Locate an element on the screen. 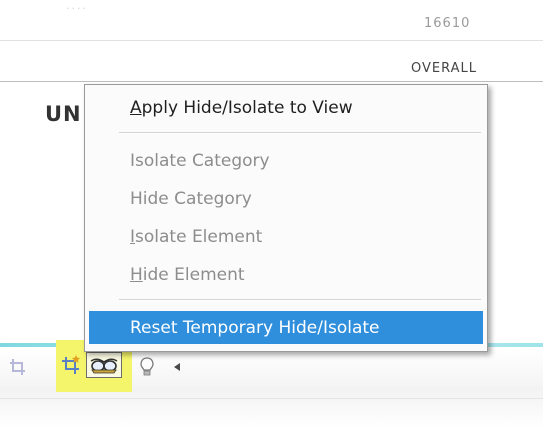 This screenshot has height=428, width=543. faint-drawing-text: ···· is located at coordinates (77, 8).